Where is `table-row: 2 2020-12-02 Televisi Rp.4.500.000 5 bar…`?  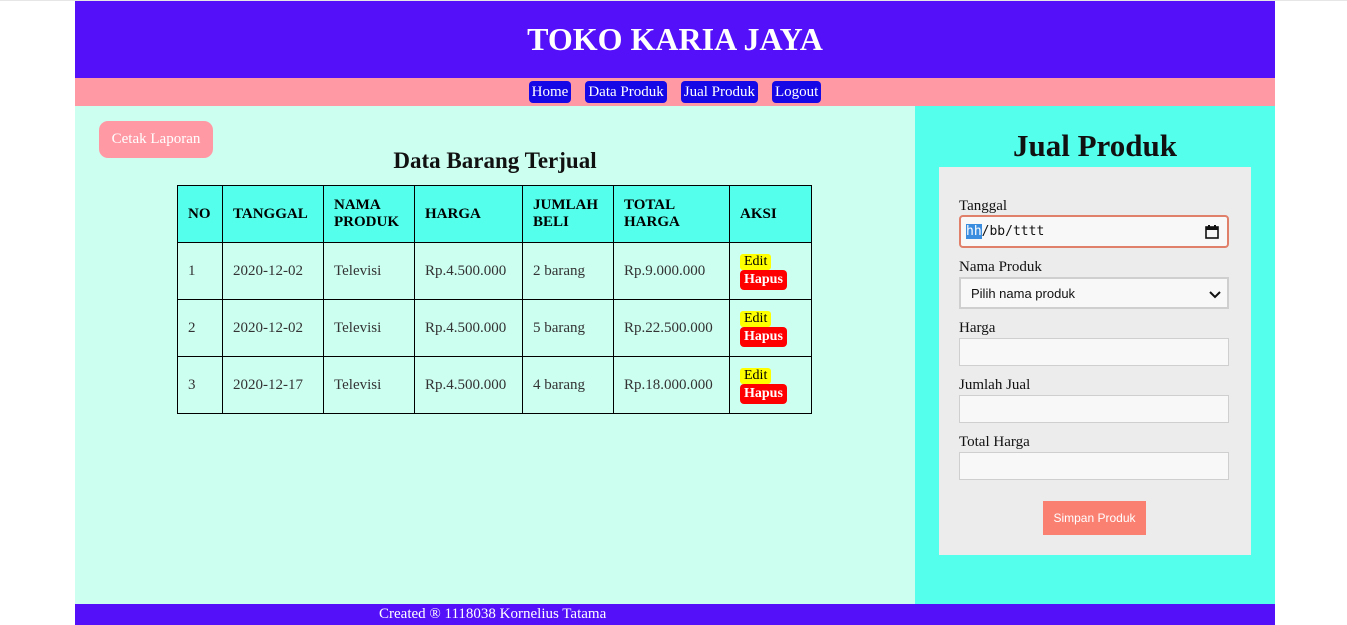 table-row: 2 2020-12-02 Televisi Rp.4.500.000 5 bar… is located at coordinates (494, 328).